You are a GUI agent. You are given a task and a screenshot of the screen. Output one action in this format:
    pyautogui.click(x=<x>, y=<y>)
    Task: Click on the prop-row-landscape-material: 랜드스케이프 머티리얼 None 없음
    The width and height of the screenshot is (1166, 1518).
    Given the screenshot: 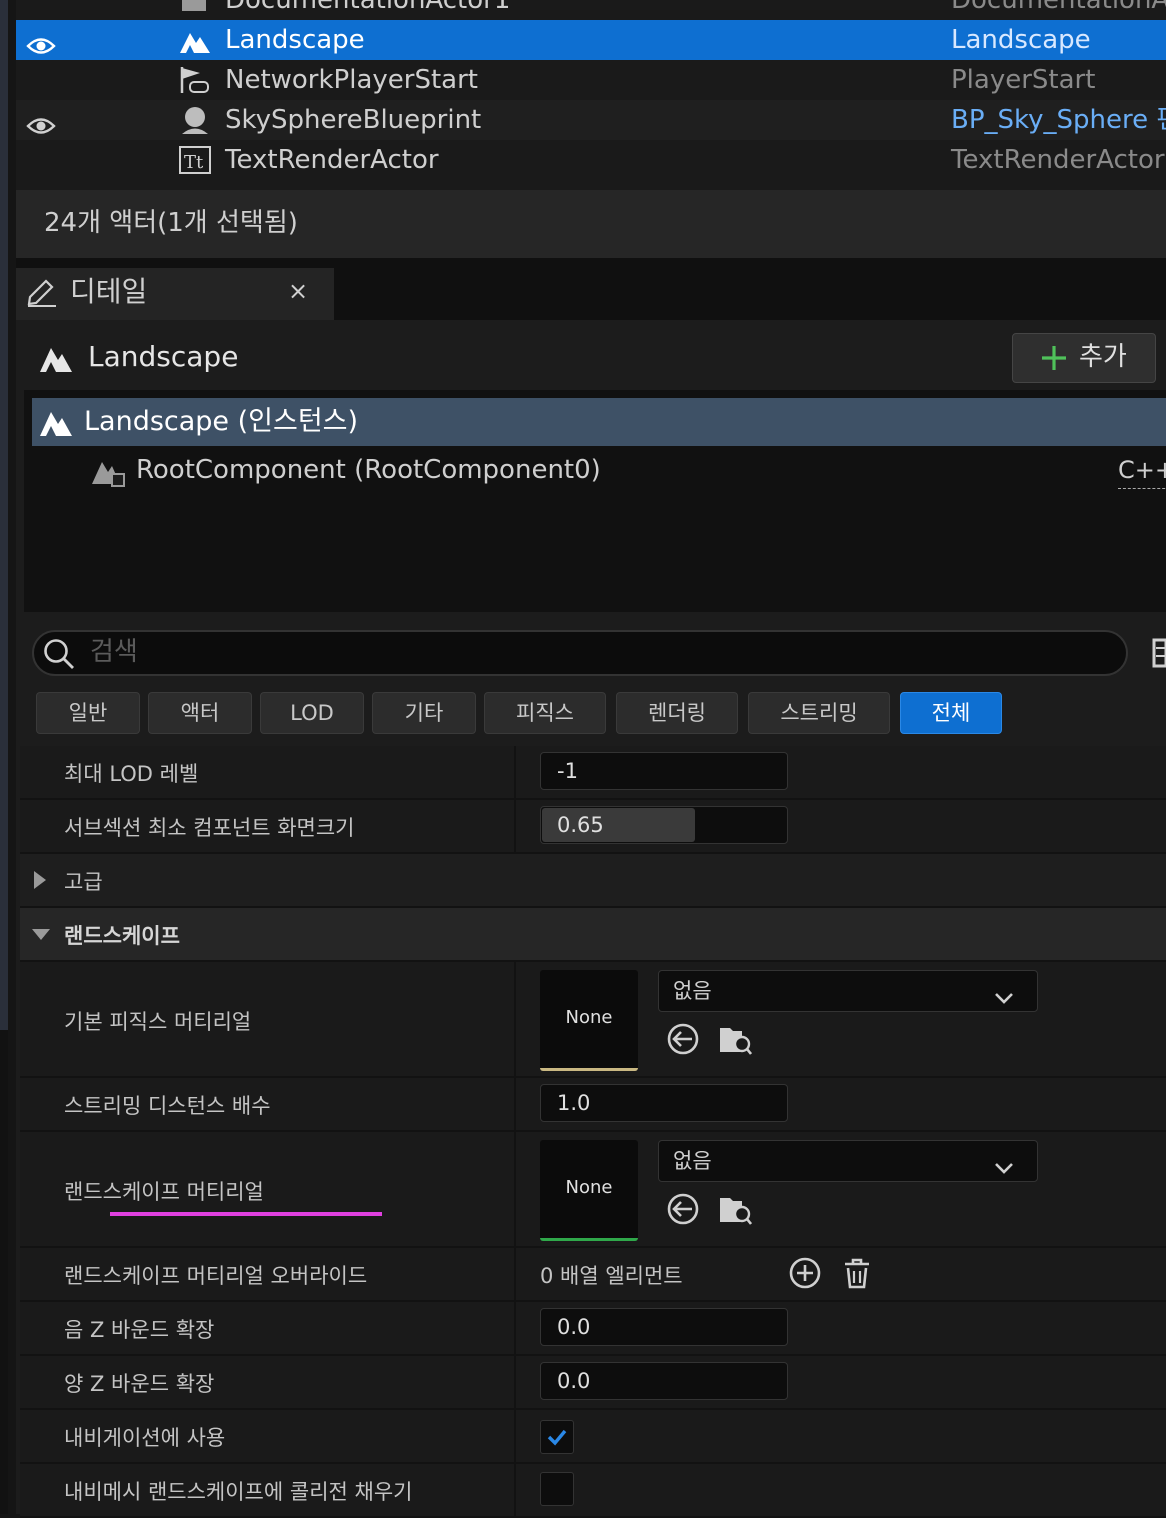 What is the action you would take?
    pyautogui.click(x=593, y=1190)
    